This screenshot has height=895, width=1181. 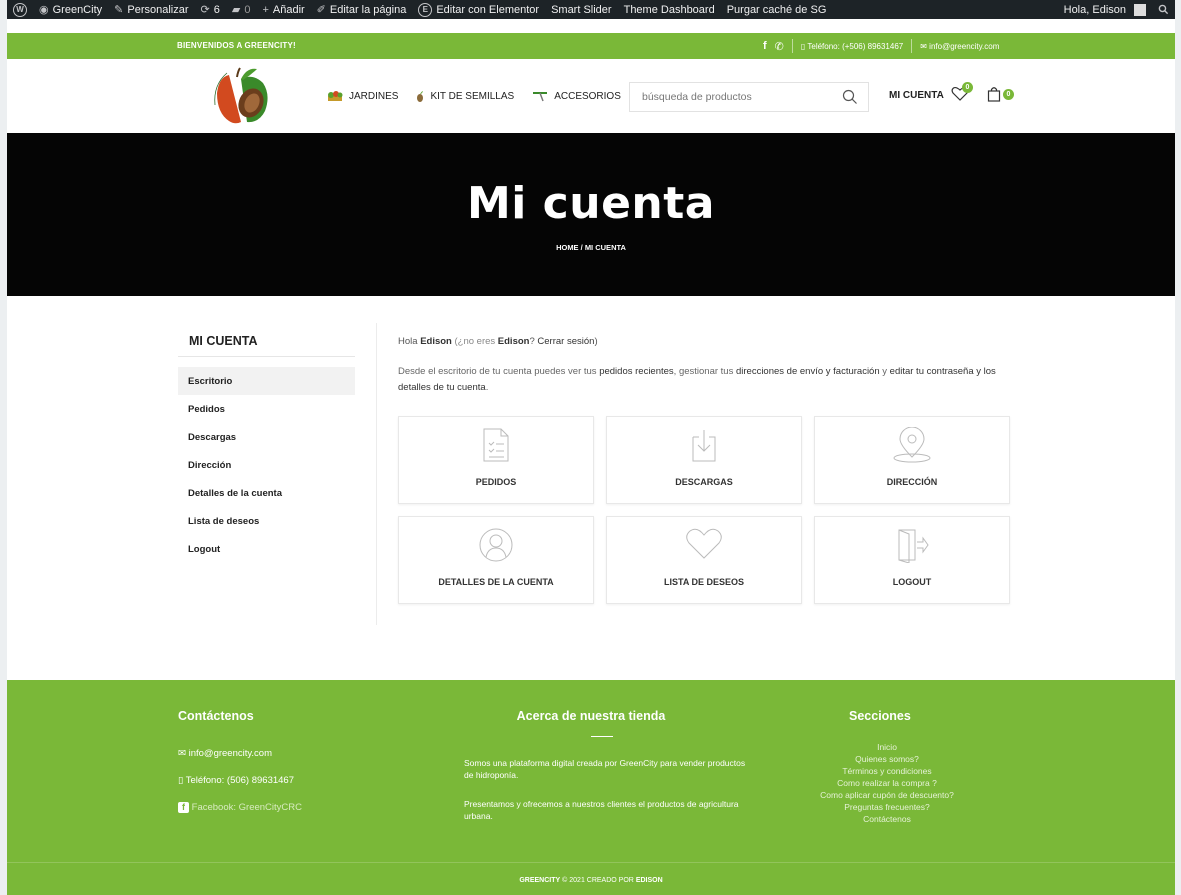 I want to click on tile-label: LISTA DE DESEOS, so click(x=703, y=582).